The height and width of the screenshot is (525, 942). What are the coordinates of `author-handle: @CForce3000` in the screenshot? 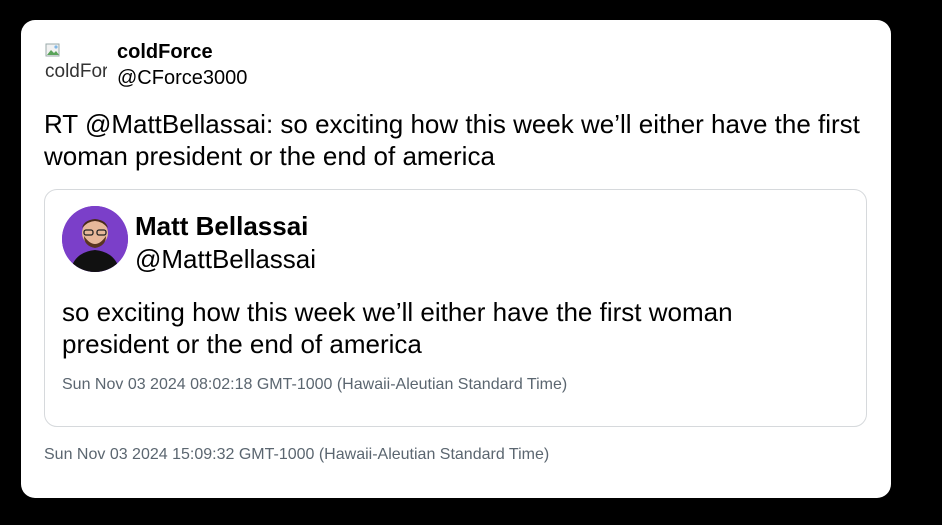 It's located at (182, 78).